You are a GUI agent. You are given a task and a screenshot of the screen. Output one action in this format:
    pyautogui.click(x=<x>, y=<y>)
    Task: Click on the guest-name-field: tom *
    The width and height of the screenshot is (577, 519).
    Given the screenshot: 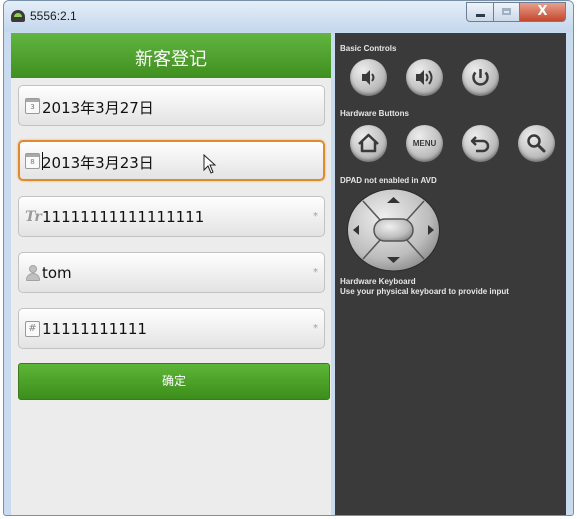 What is the action you would take?
    pyautogui.click(x=171, y=272)
    